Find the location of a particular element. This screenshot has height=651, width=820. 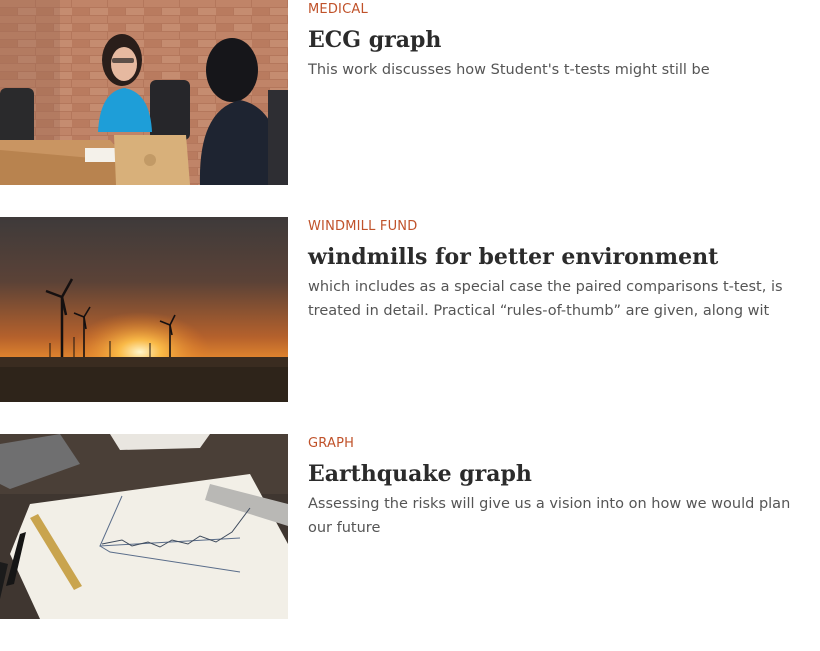

post-category-link: WINDMILL FUND is located at coordinates (558, 227).